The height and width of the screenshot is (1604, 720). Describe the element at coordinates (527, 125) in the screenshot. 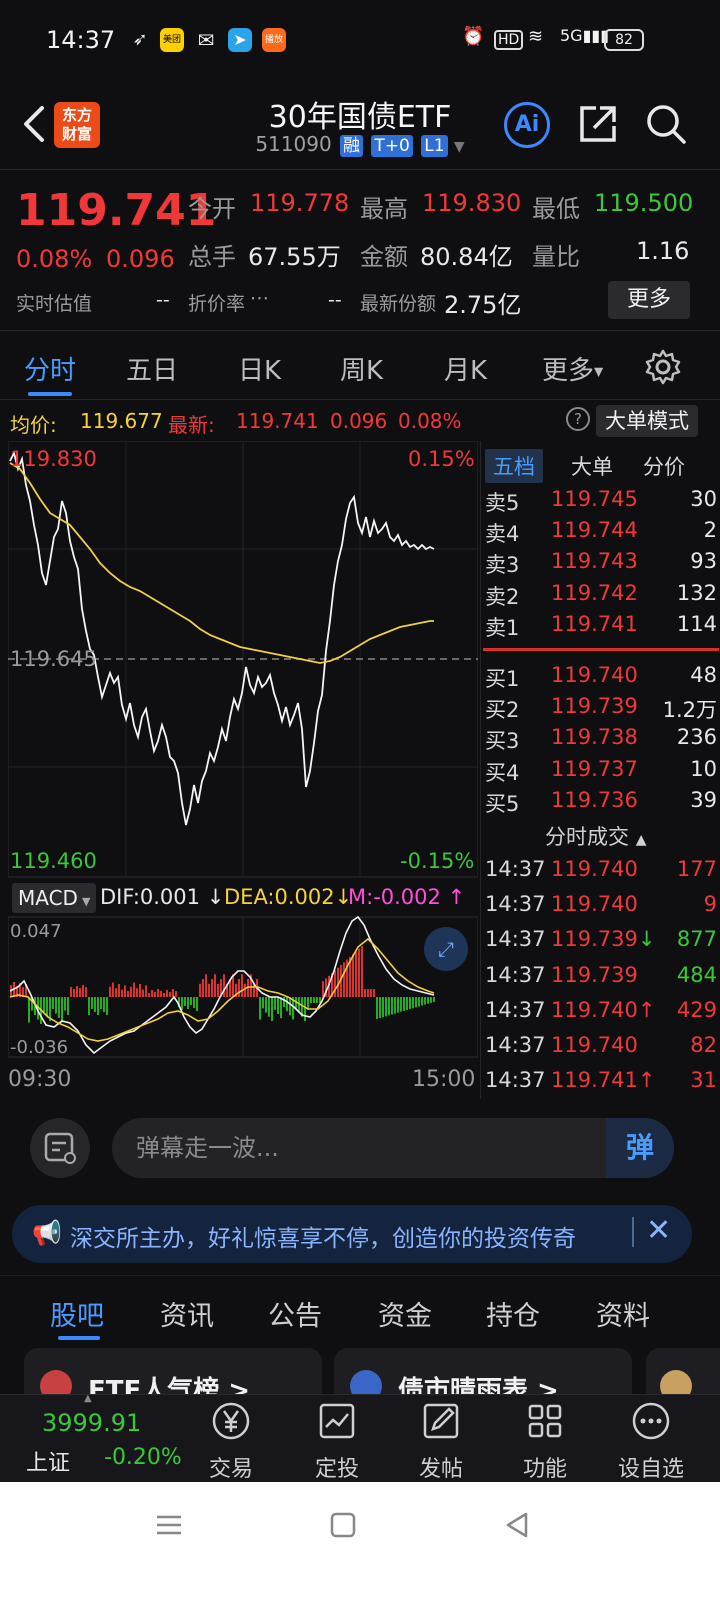

I see `ai-button: Ai` at that location.